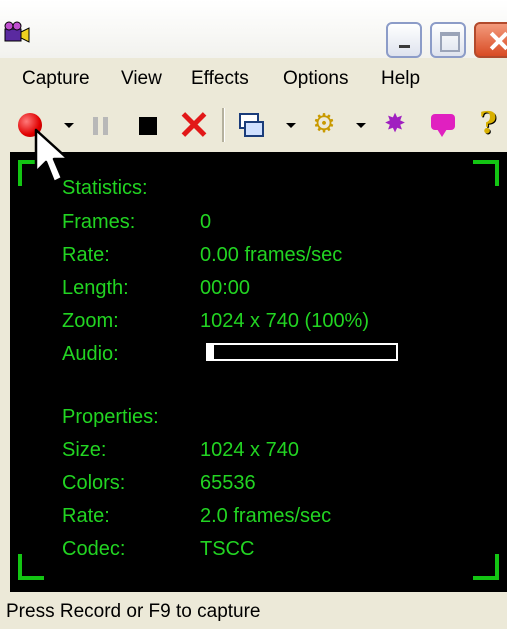 The width and height of the screenshot is (507, 629). Describe the element at coordinates (443, 125) in the screenshot. I see `annotation-icon` at that location.